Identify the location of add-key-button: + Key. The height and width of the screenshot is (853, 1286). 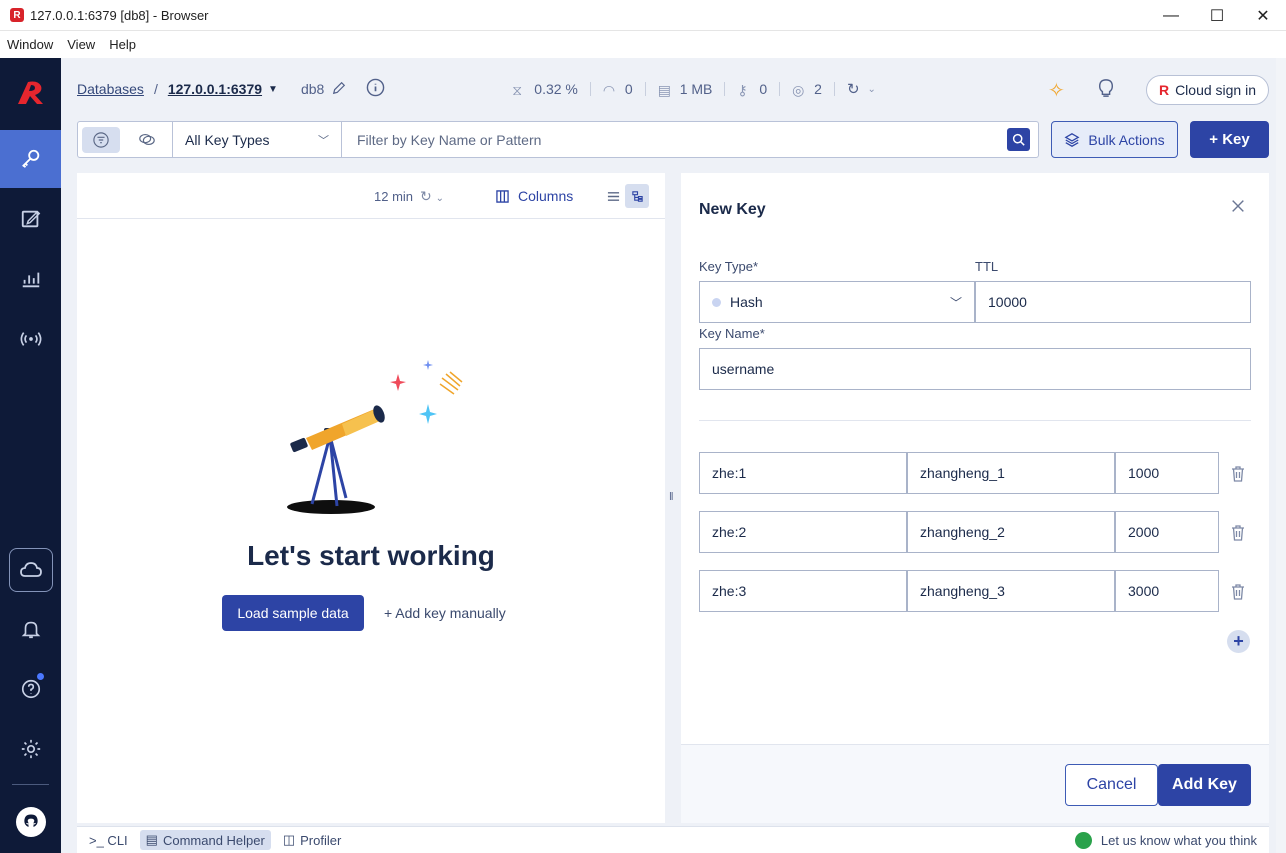
(1229, 139).